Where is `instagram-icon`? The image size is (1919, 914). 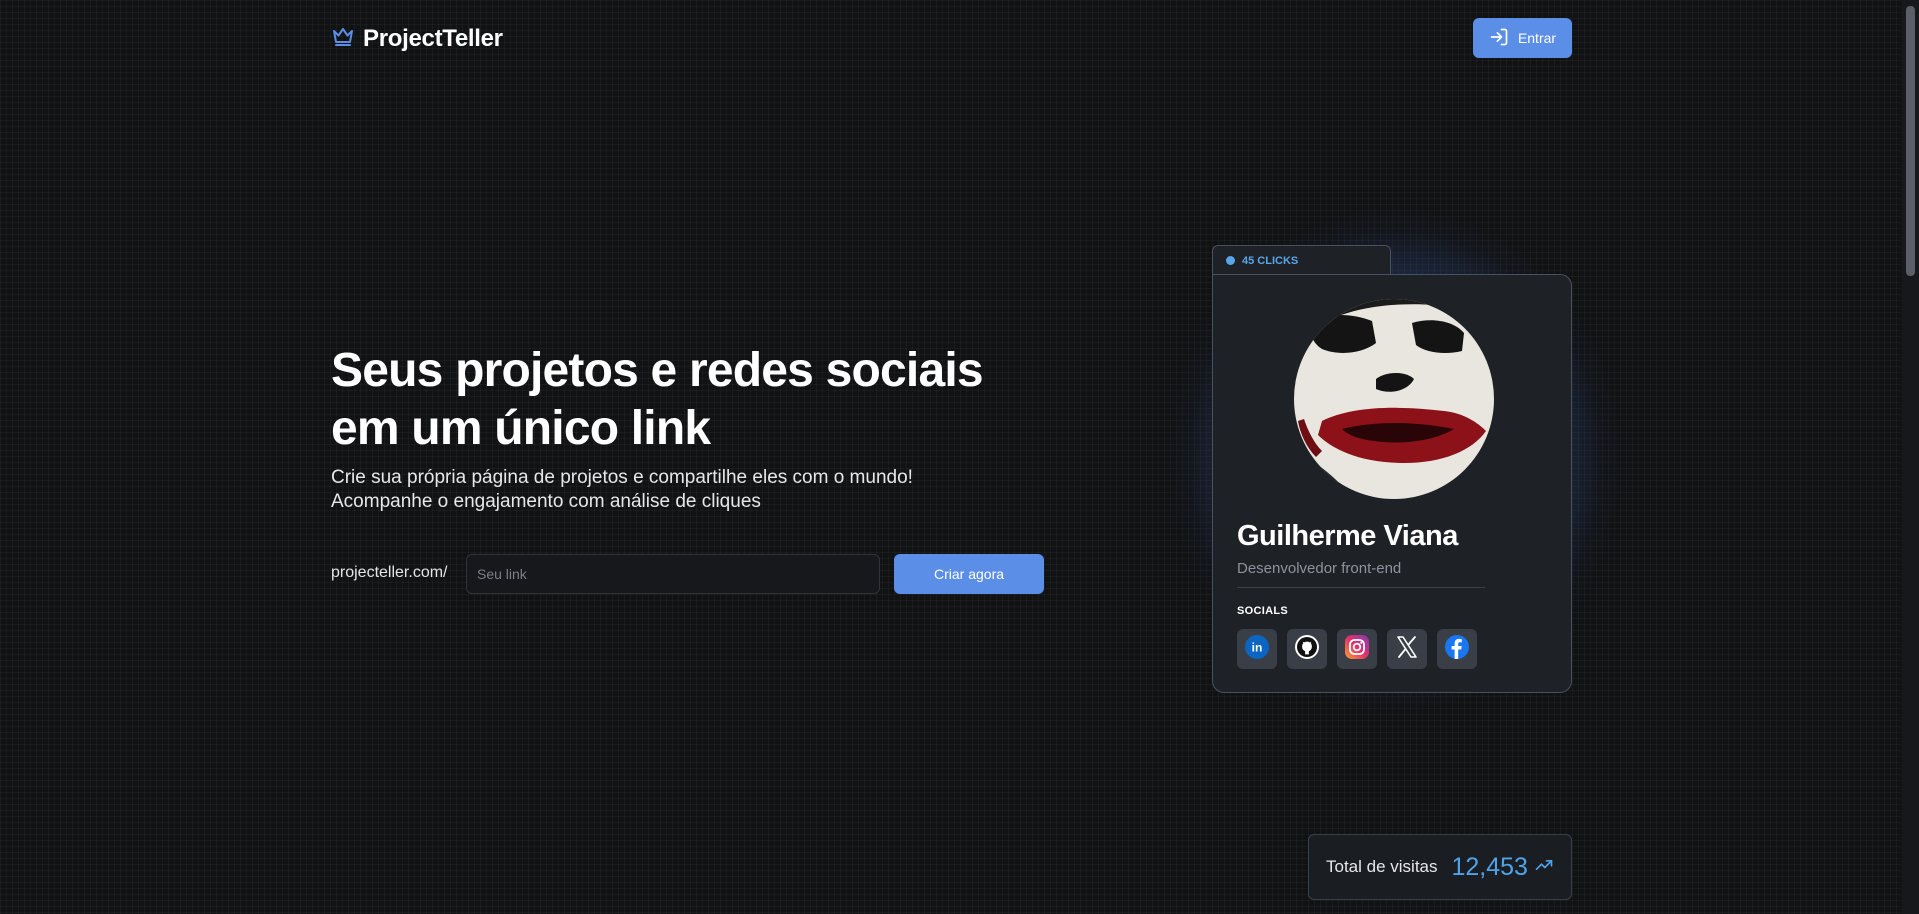 instagram-icon is located at coordinates (1357, 649).